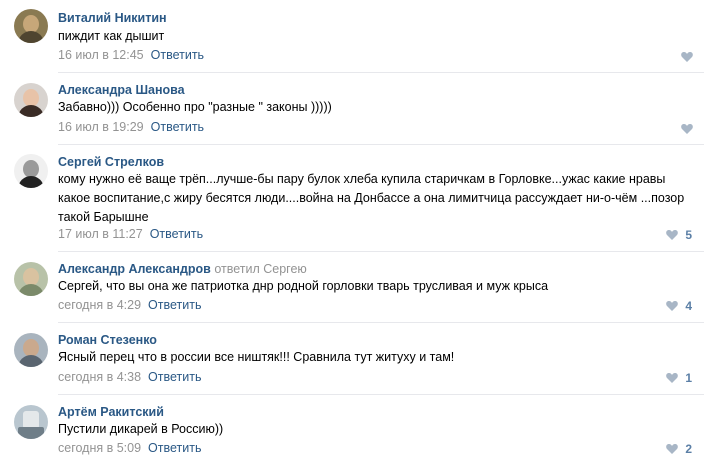 The width and height of the screenshot is (723, 469). What do you see at coordinates (121, 90) in the screenshot?
I see `comment-author: Александра Шанова` at bounding box center [121, 90].